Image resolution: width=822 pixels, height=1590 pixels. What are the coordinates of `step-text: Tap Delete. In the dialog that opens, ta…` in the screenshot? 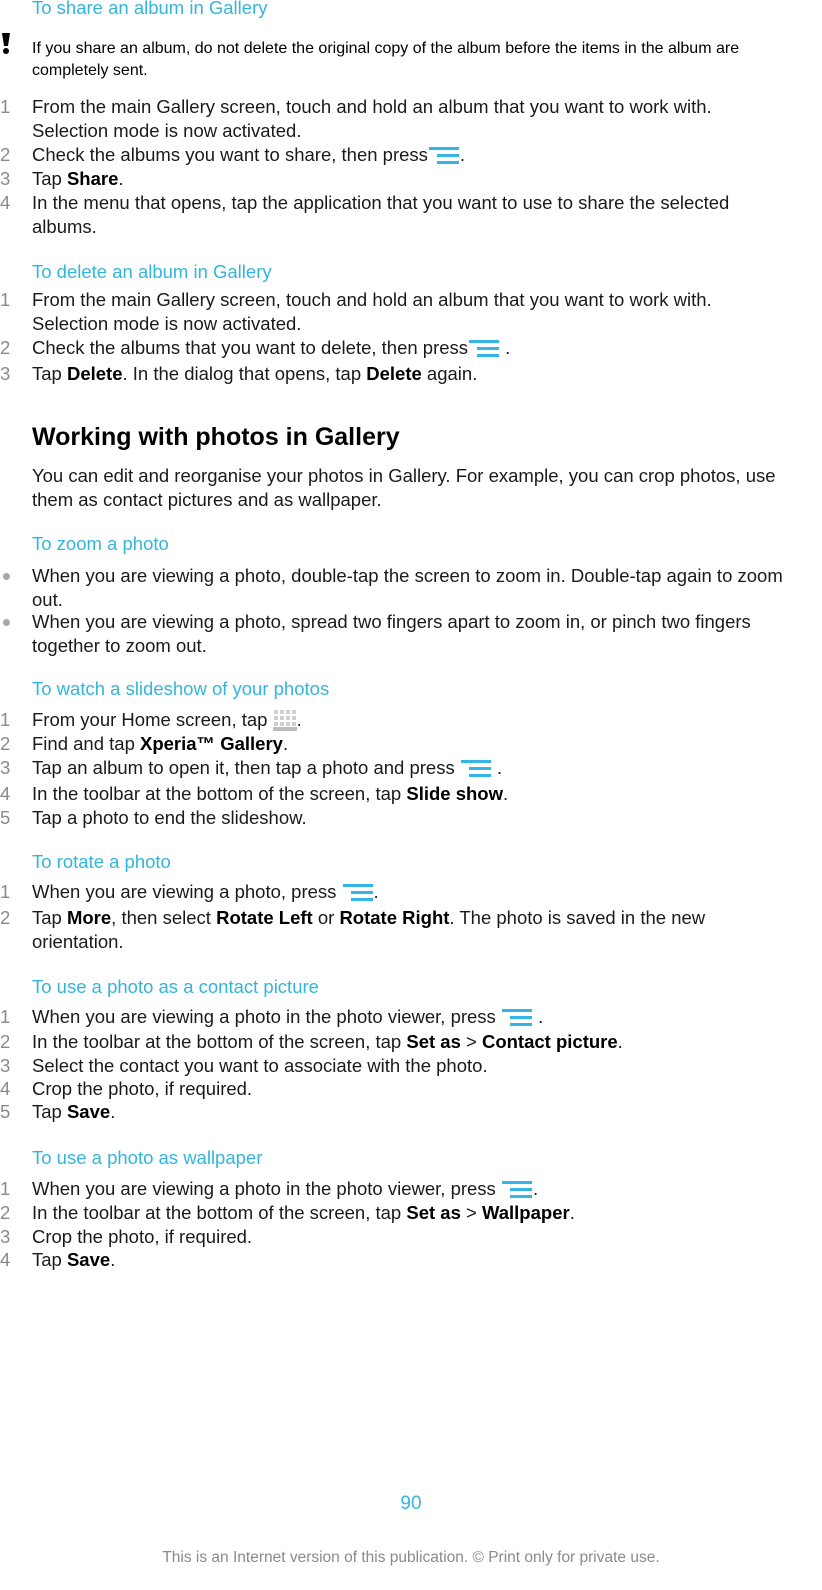 It's located at (382, 374).